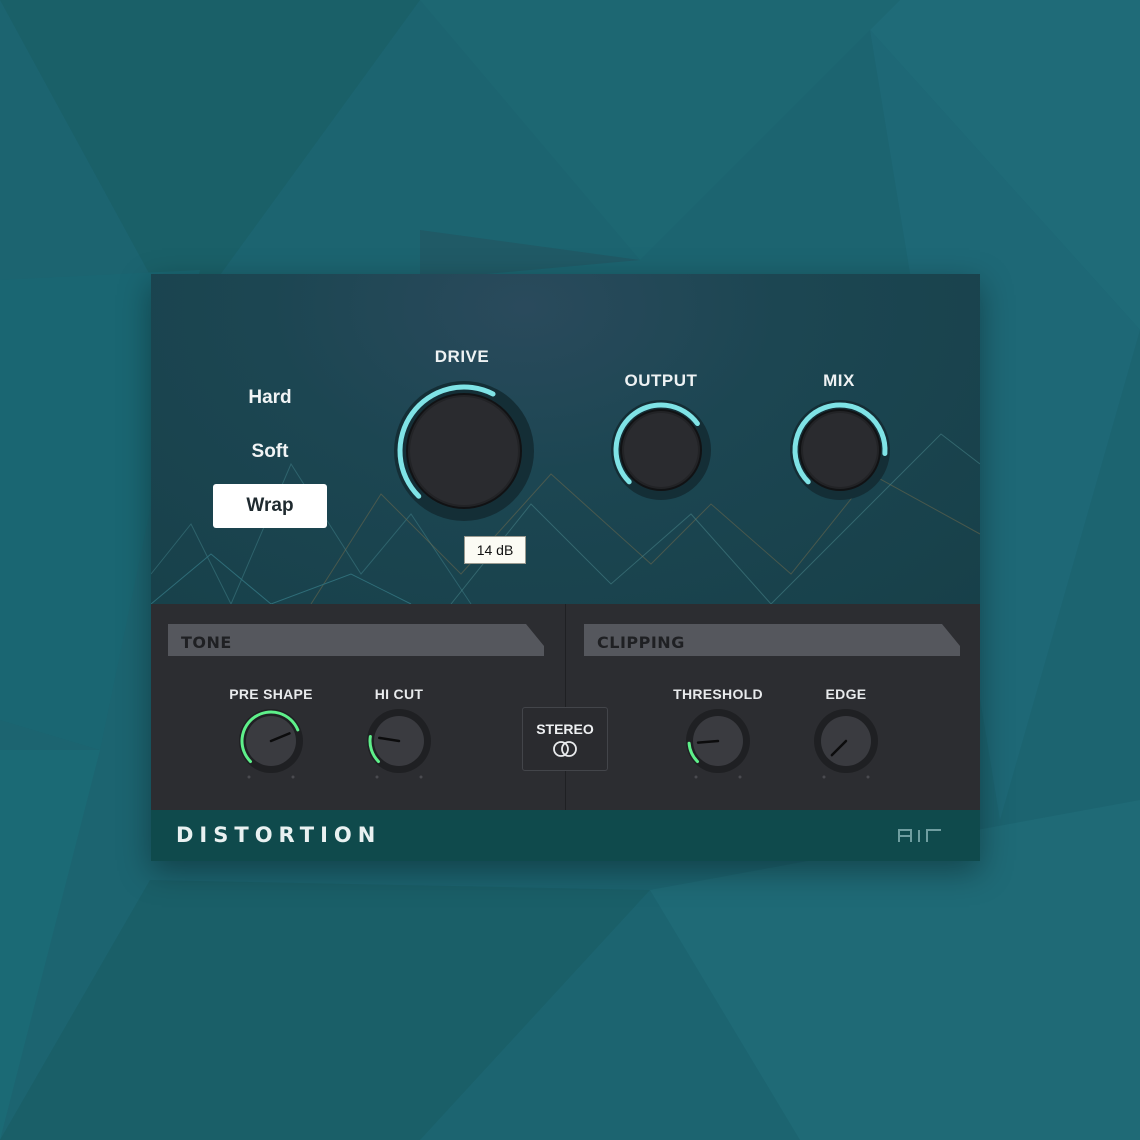  I want to click on mode-soft-label: Soft, so click(270, 451).